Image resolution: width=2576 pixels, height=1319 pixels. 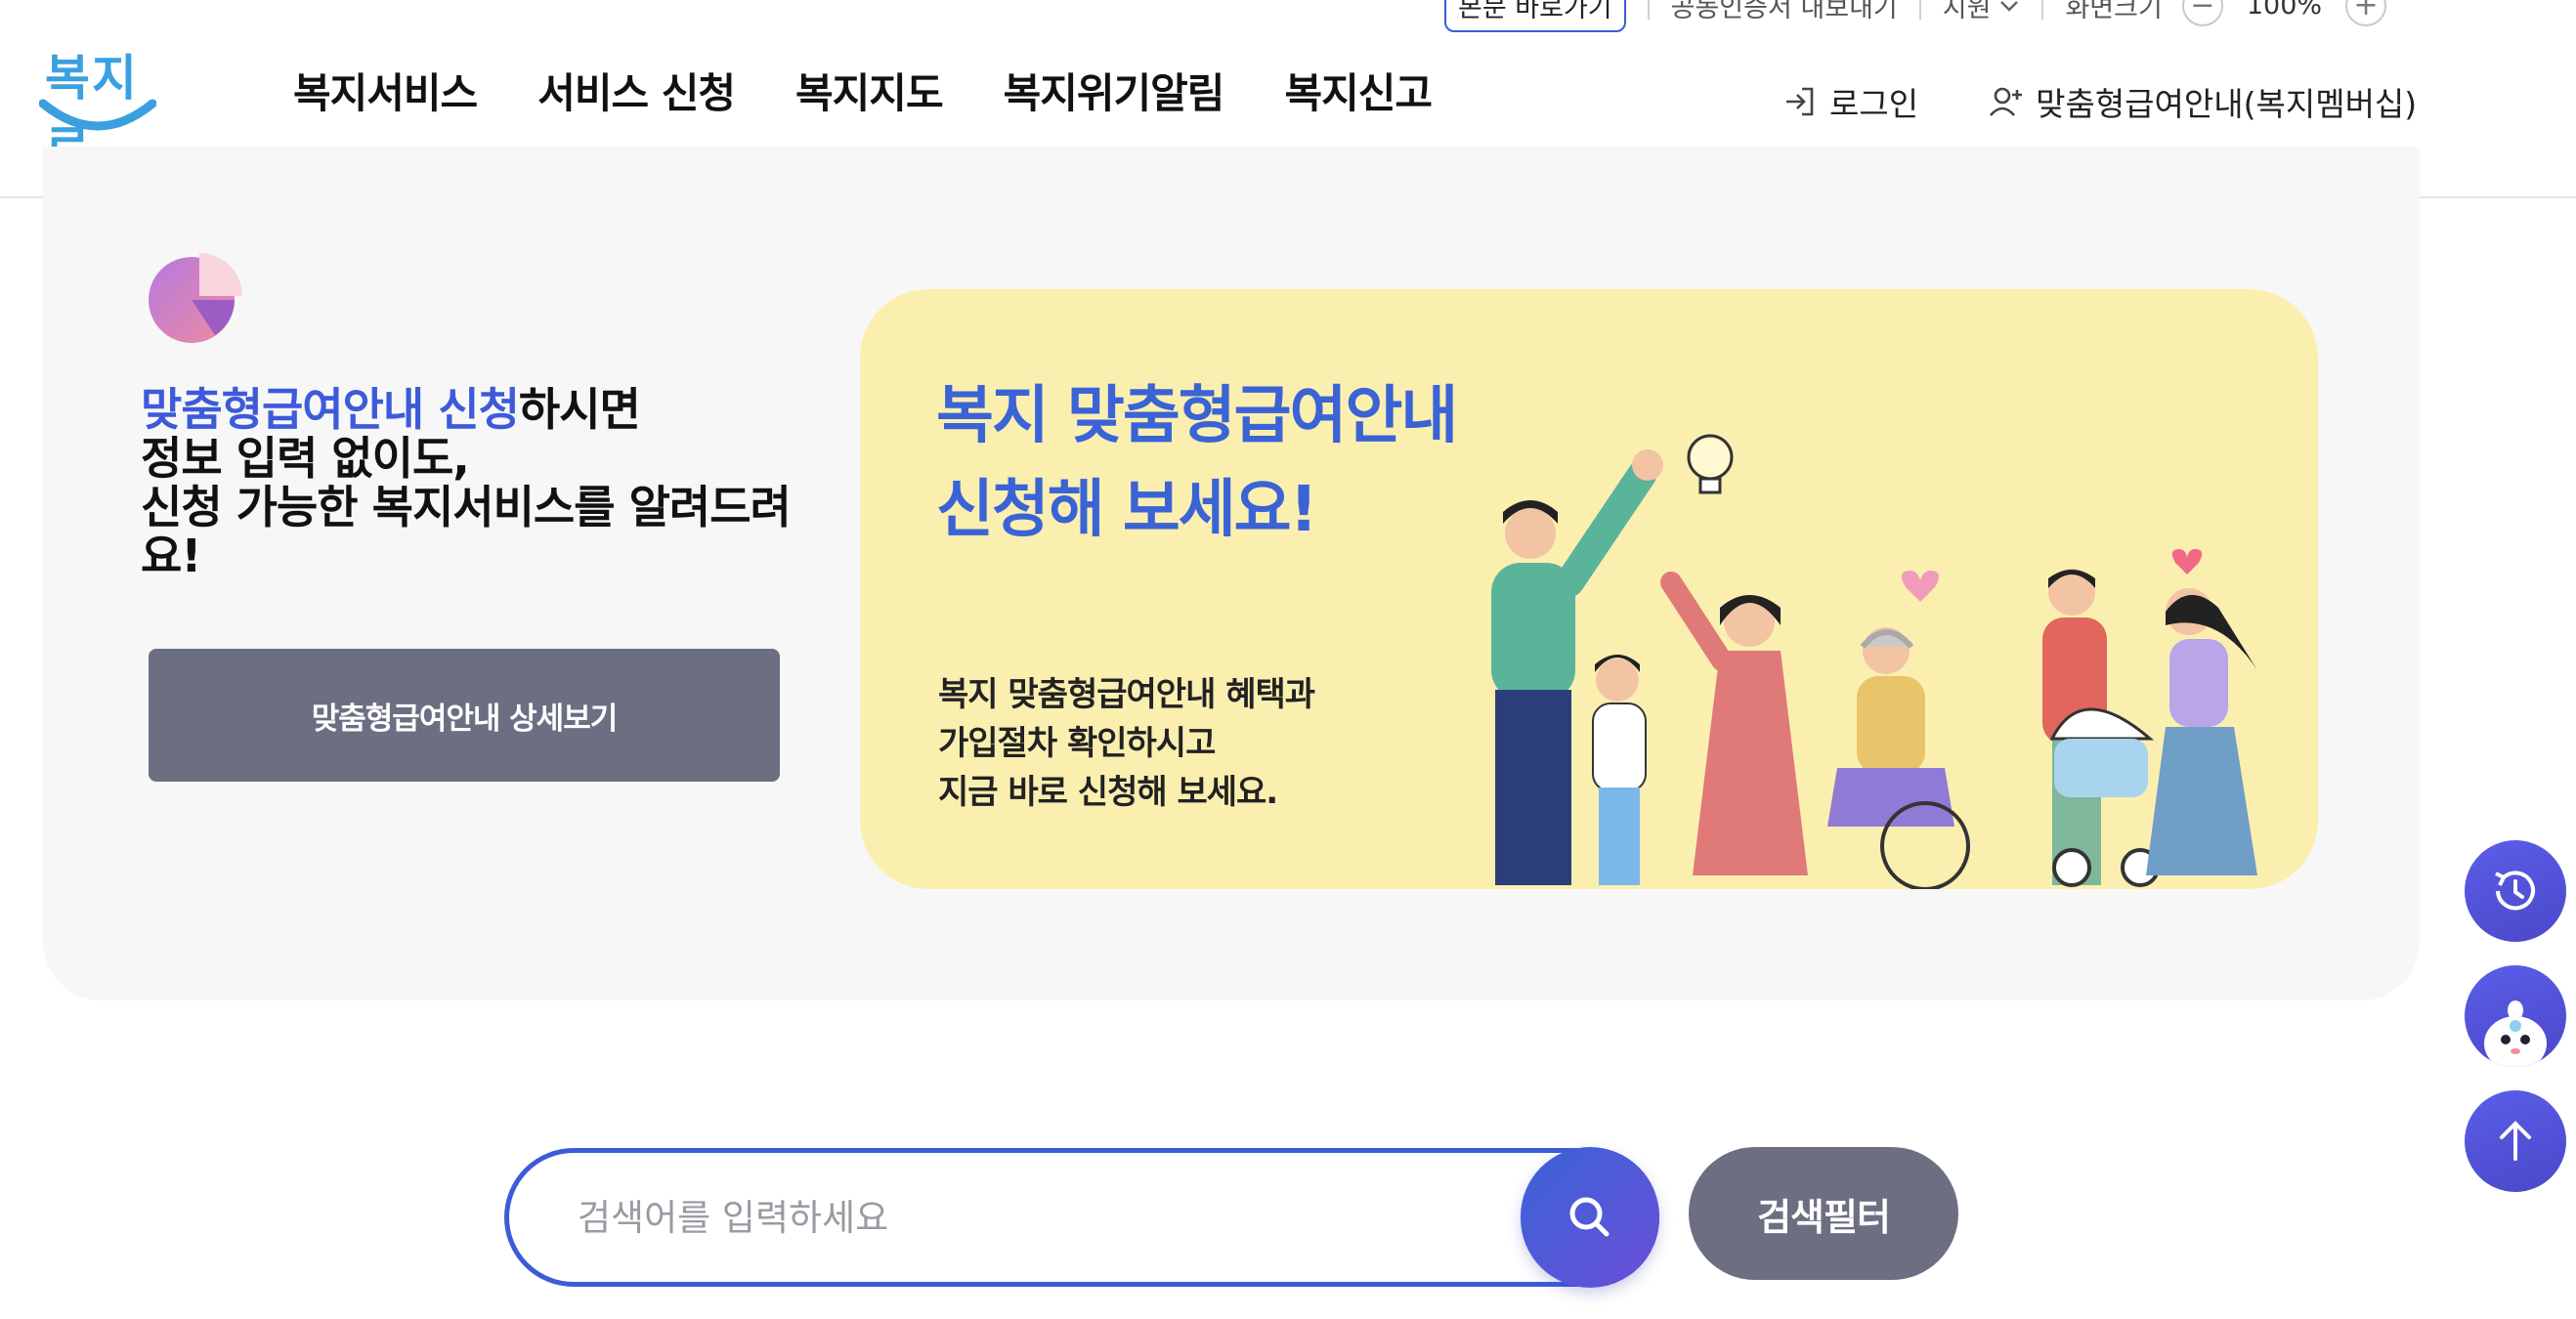 What do you see at coordinates (386, 90) in the screenshot?
I see `nav-welfare-services: 복지서비스` at bounding box center [386, 90].